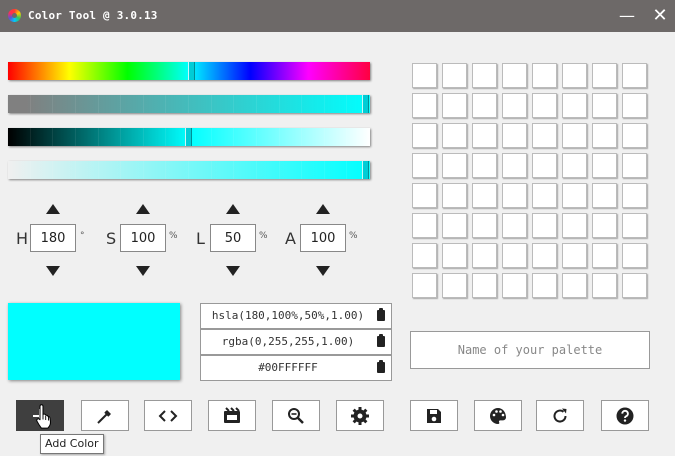 The image size is (675, 456). Describe the element at coordinates (660, 16) in the screenshot. I see `close-button: ✕` at that location.